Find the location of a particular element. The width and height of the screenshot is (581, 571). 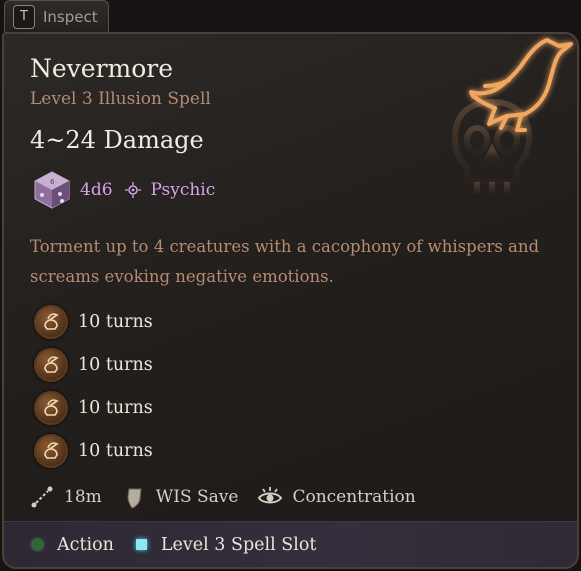

condition-list: 10 turns 10 turns 10 turns 10 turns is located at coordinates (93, 386).